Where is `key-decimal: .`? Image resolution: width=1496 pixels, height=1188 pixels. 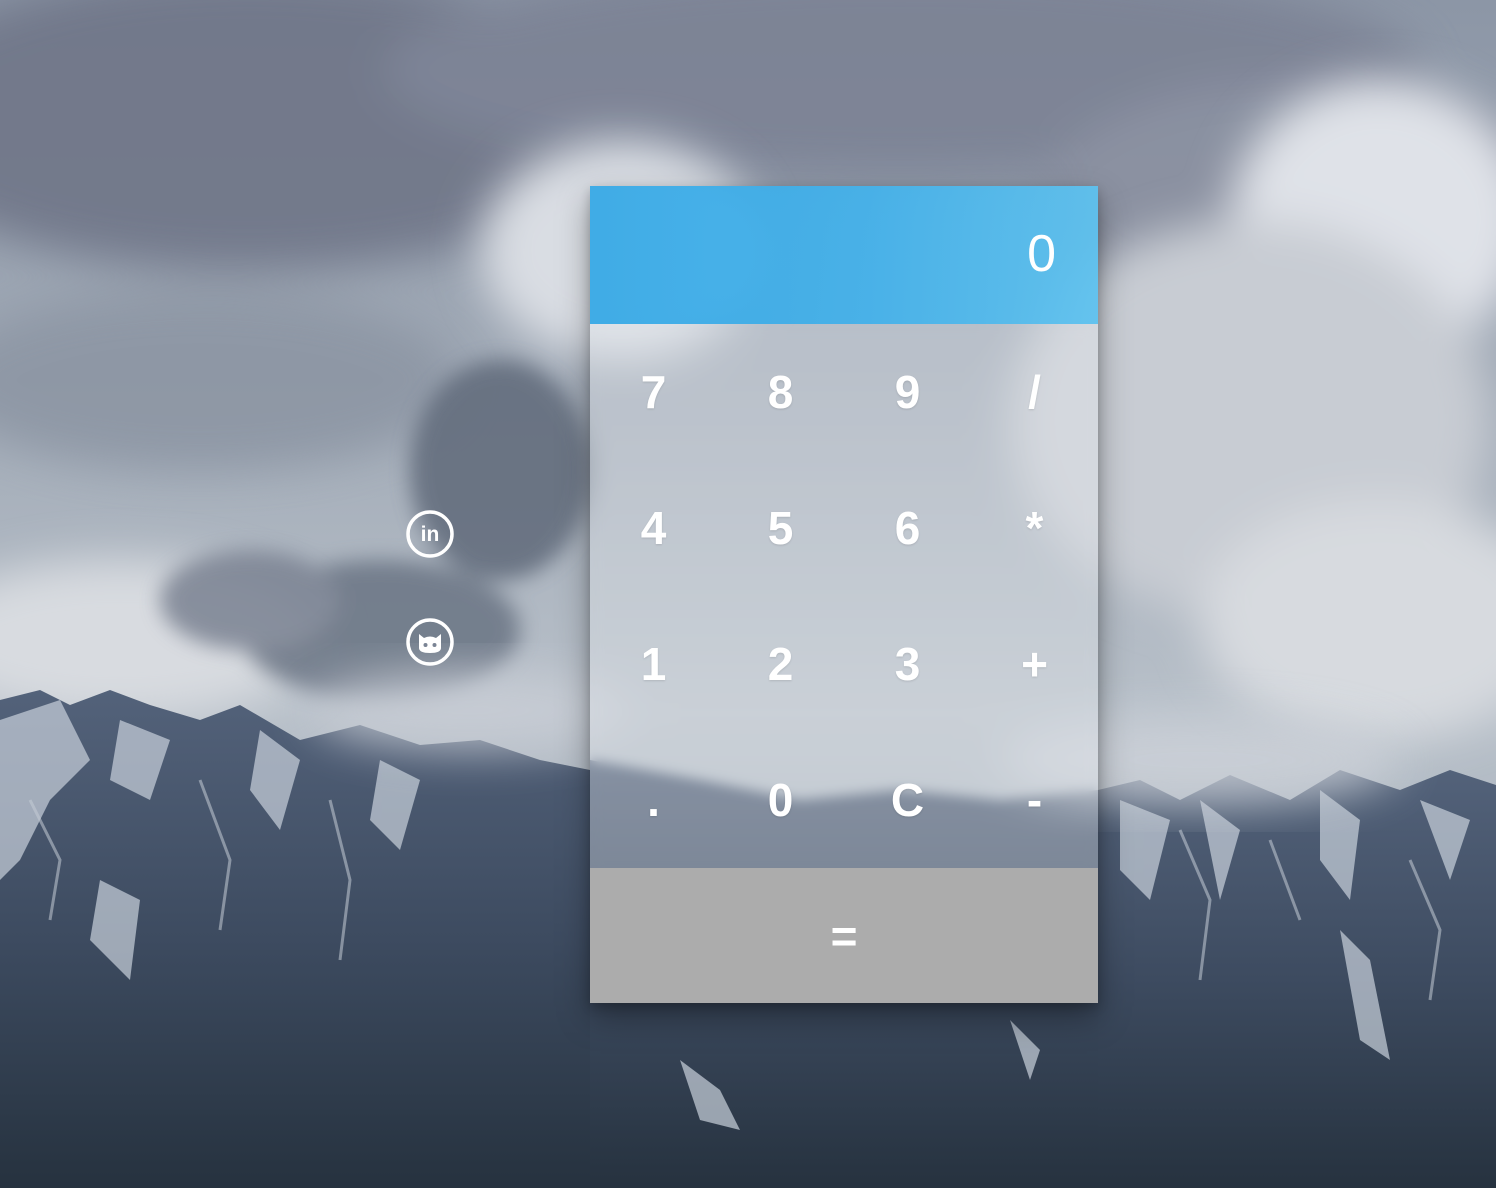 key-decimal: . is located at coordinates (653, 800).